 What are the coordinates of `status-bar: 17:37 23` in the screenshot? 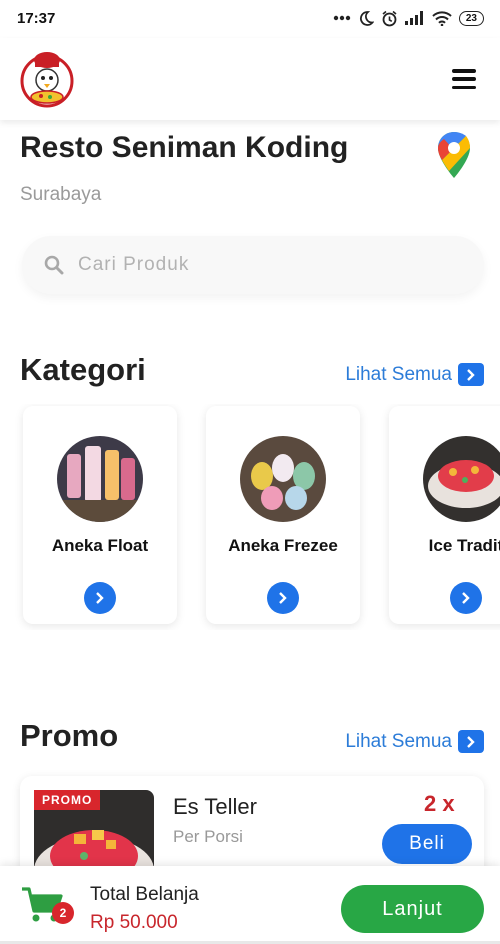 It's located at (250, 18).